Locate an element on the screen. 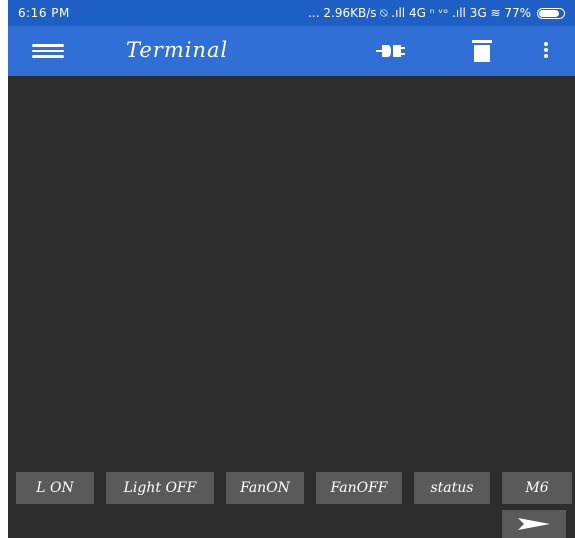 This screenshot has height=538, width=575. macro-button-1: L ON is located at coordinates (55, 488).